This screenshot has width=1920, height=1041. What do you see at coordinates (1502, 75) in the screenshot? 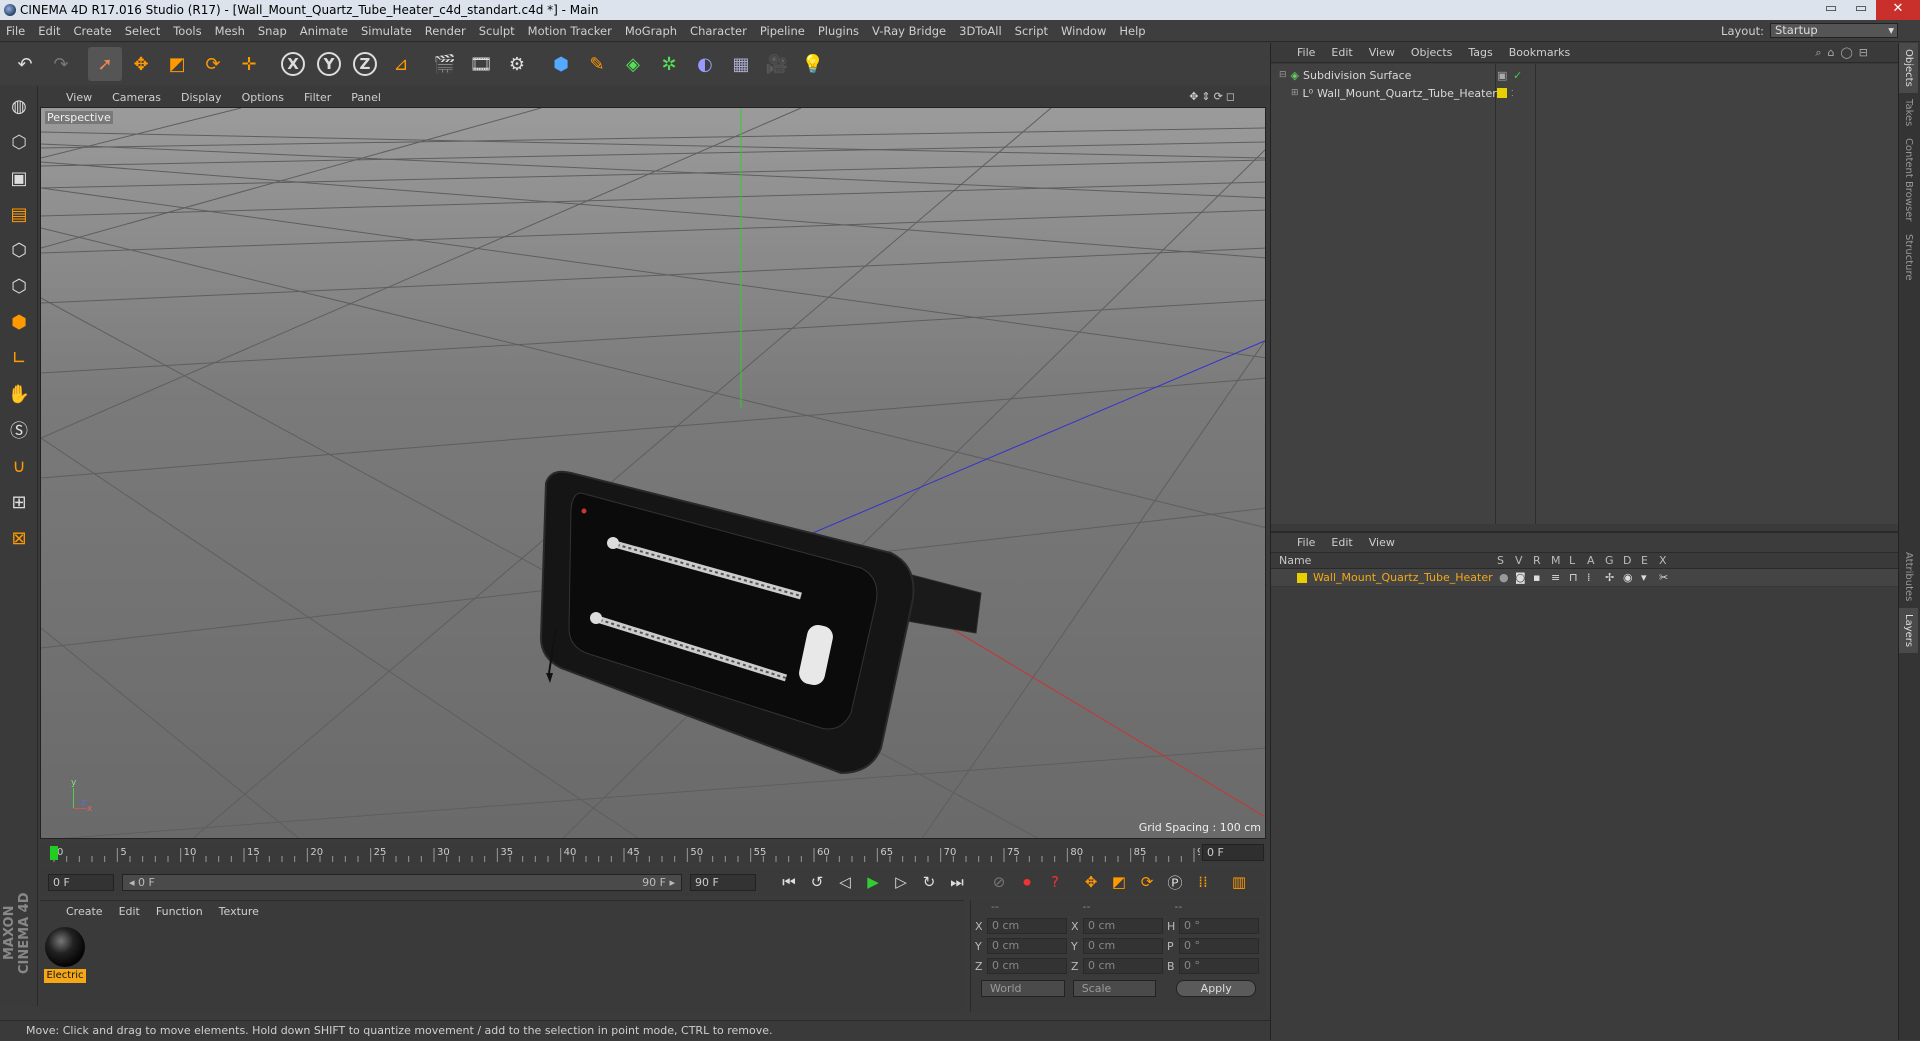
I see `object-visibility-icon: ▣` at bounding box center [1502, 75].